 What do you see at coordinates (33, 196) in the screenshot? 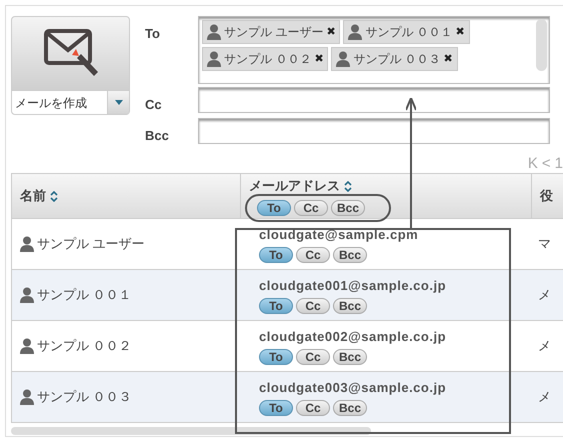
I see `column-header: 名前` at bounding box center [33, 196].